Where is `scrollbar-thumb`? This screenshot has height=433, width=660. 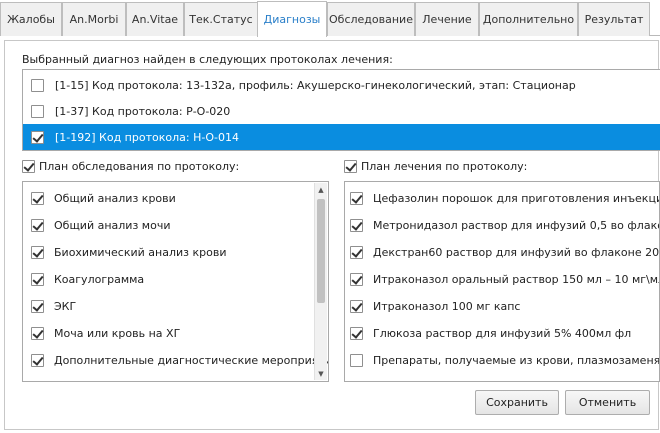 scrollbar-thumb is located at coordinates (321, 251).